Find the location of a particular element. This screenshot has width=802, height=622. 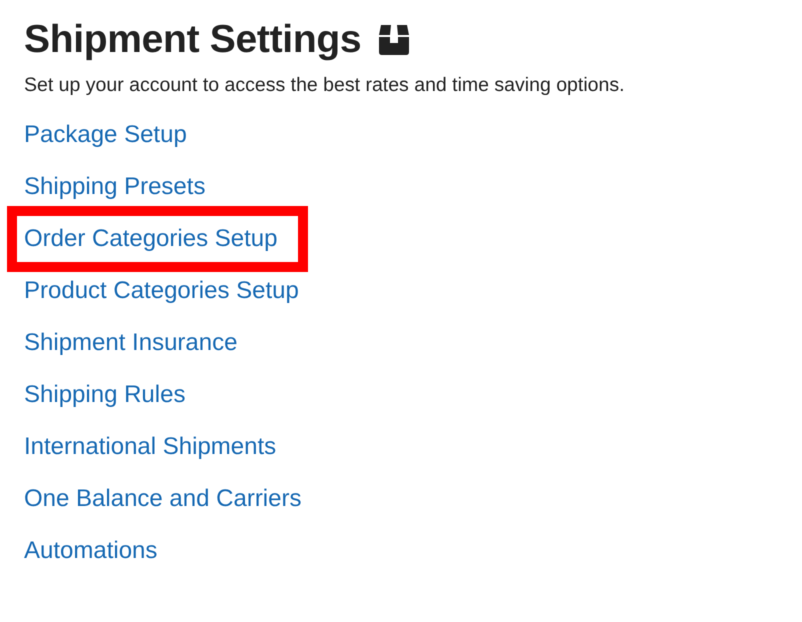

settings-link: Product Categories Setup is located at coordinates (161, 290).